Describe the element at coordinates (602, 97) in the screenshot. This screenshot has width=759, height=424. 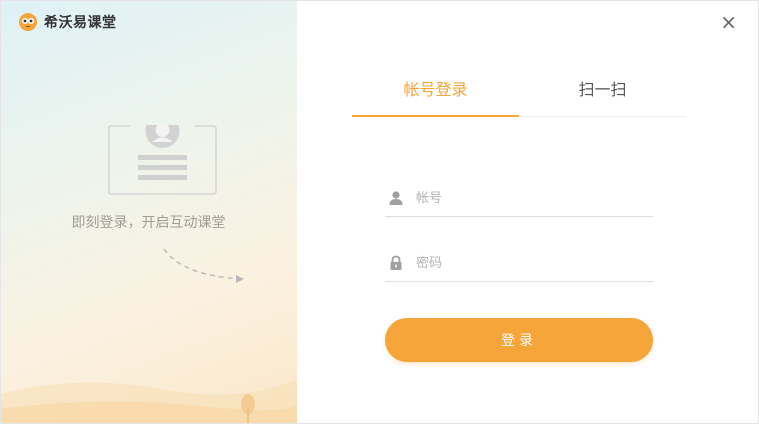
I see `tab-scan-qr: 扫一扫` at that location.